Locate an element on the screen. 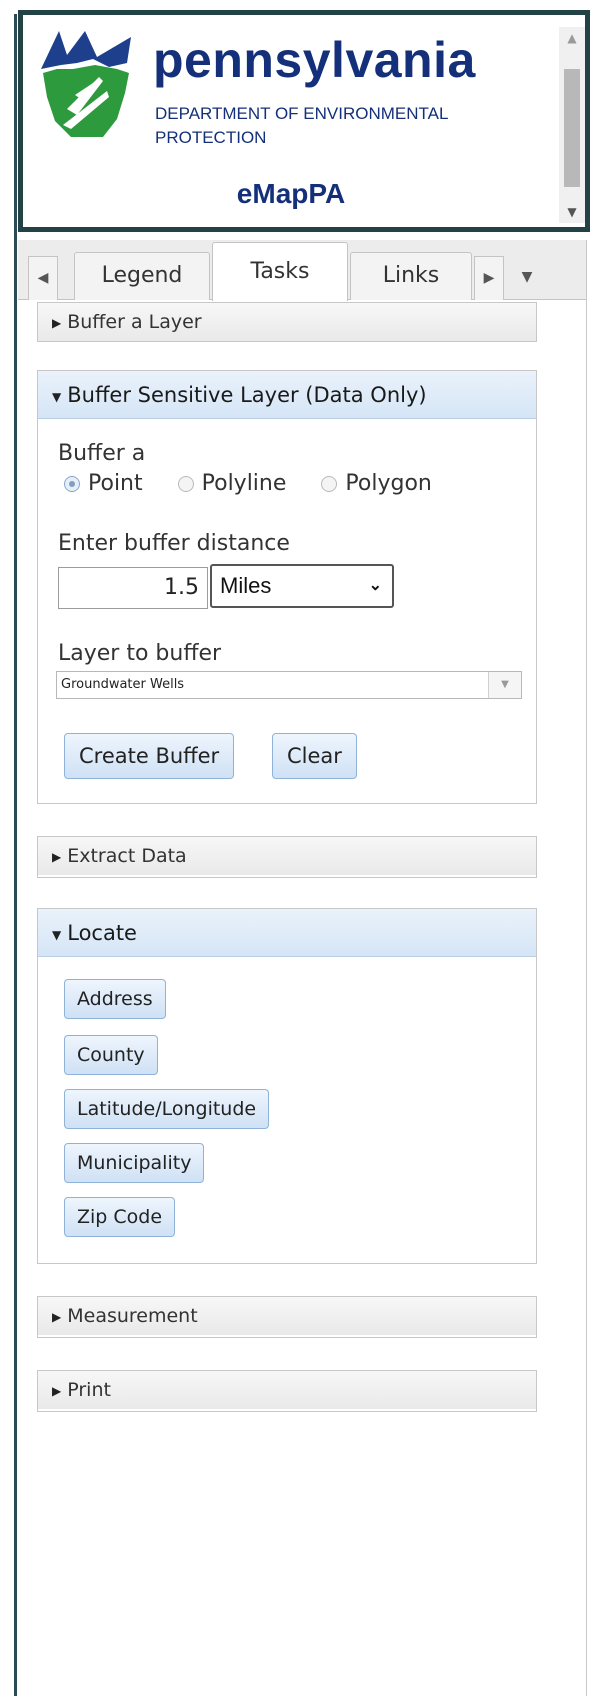 The width and height of the screenshot is (594, 1696). panel-header-buffer-sensitive-layer: ▼ Buffer Sensitive Layer (Data Only) is located at coordinates (287, 395).